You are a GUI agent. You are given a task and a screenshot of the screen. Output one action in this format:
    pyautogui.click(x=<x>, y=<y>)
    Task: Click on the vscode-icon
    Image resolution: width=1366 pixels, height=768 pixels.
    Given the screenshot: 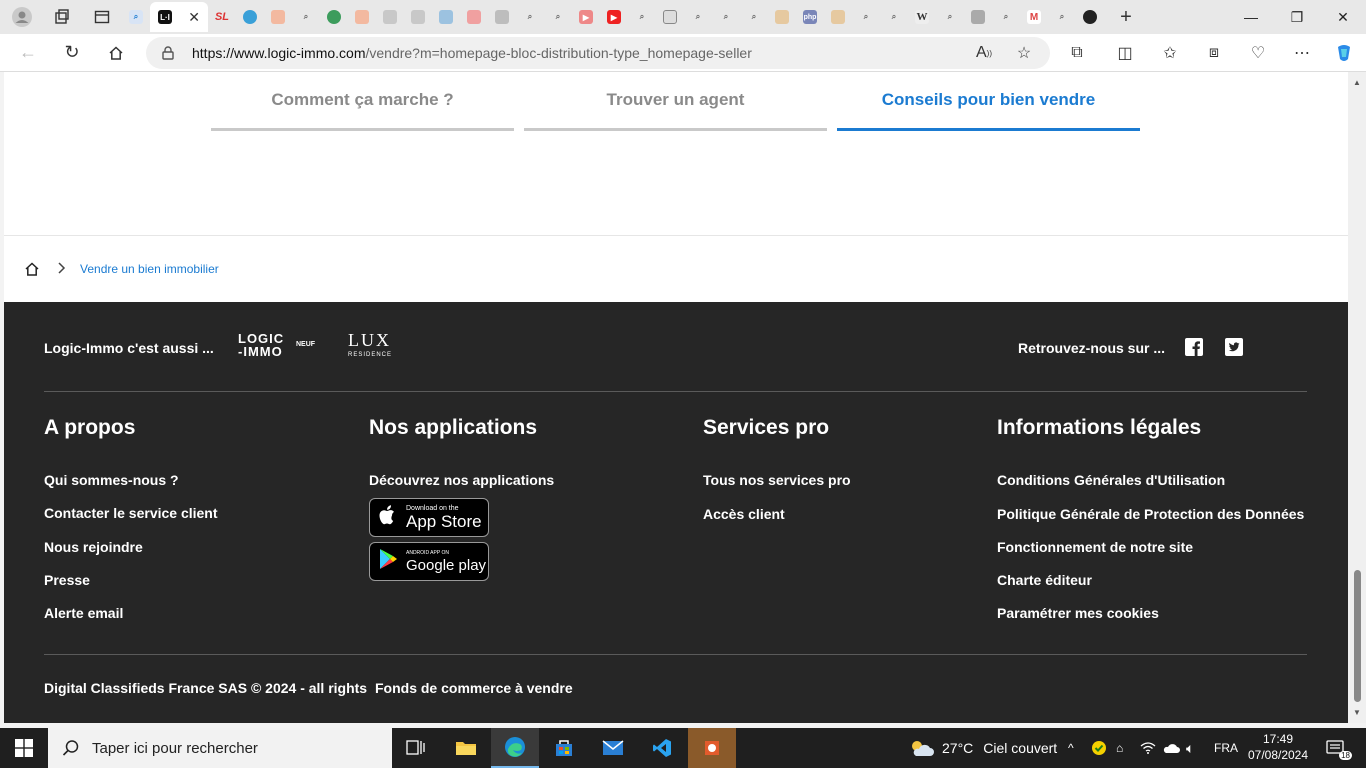 What is the action you would take?
    pyautogui.click(x=662, y=748)
    